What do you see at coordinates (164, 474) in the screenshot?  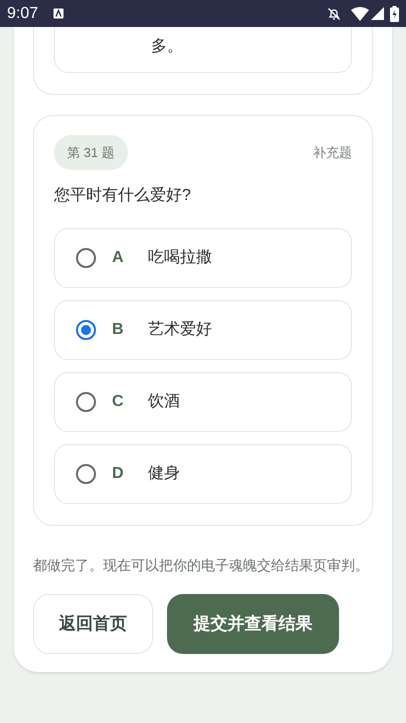 I see `option-label: 健身` at bounding box center [164, 474].